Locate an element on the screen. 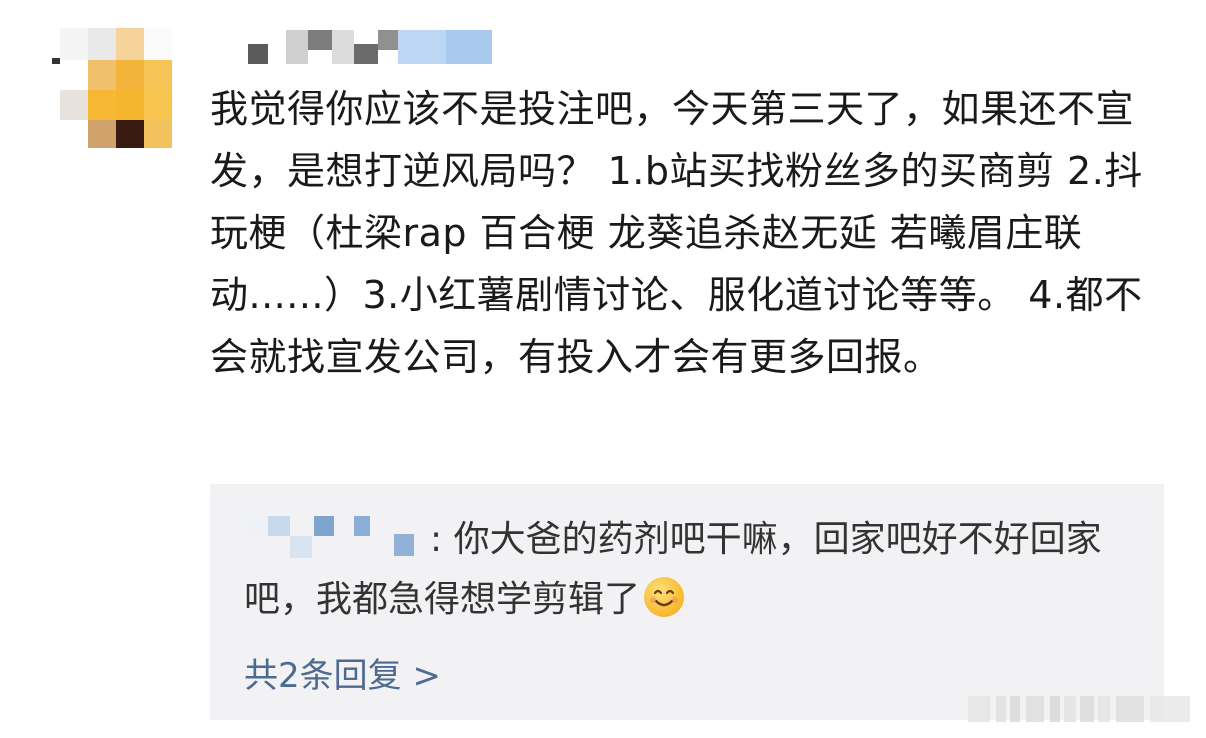 The image size is (1206, 738). more-replies-link: 共2条回复 > is located at coordinates (342, 672).